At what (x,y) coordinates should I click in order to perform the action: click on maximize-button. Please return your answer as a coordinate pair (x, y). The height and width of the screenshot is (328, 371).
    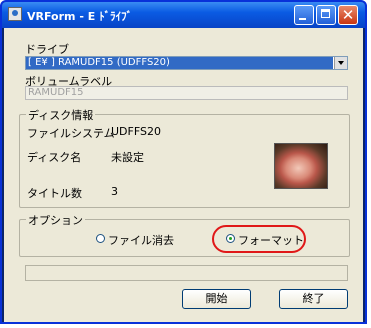
    Looking at the image, I should click on (326, 15).